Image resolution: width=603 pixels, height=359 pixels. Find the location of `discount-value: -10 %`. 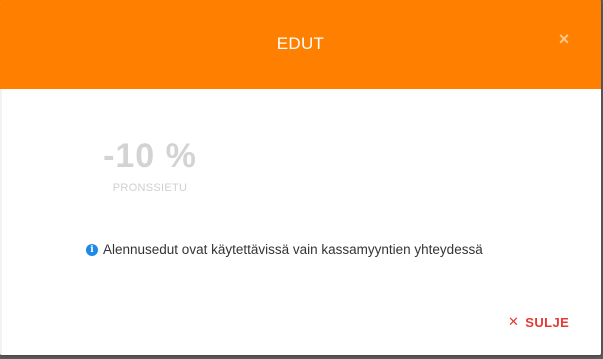

discount-value: -10 % is located at coordinates (150, 156).